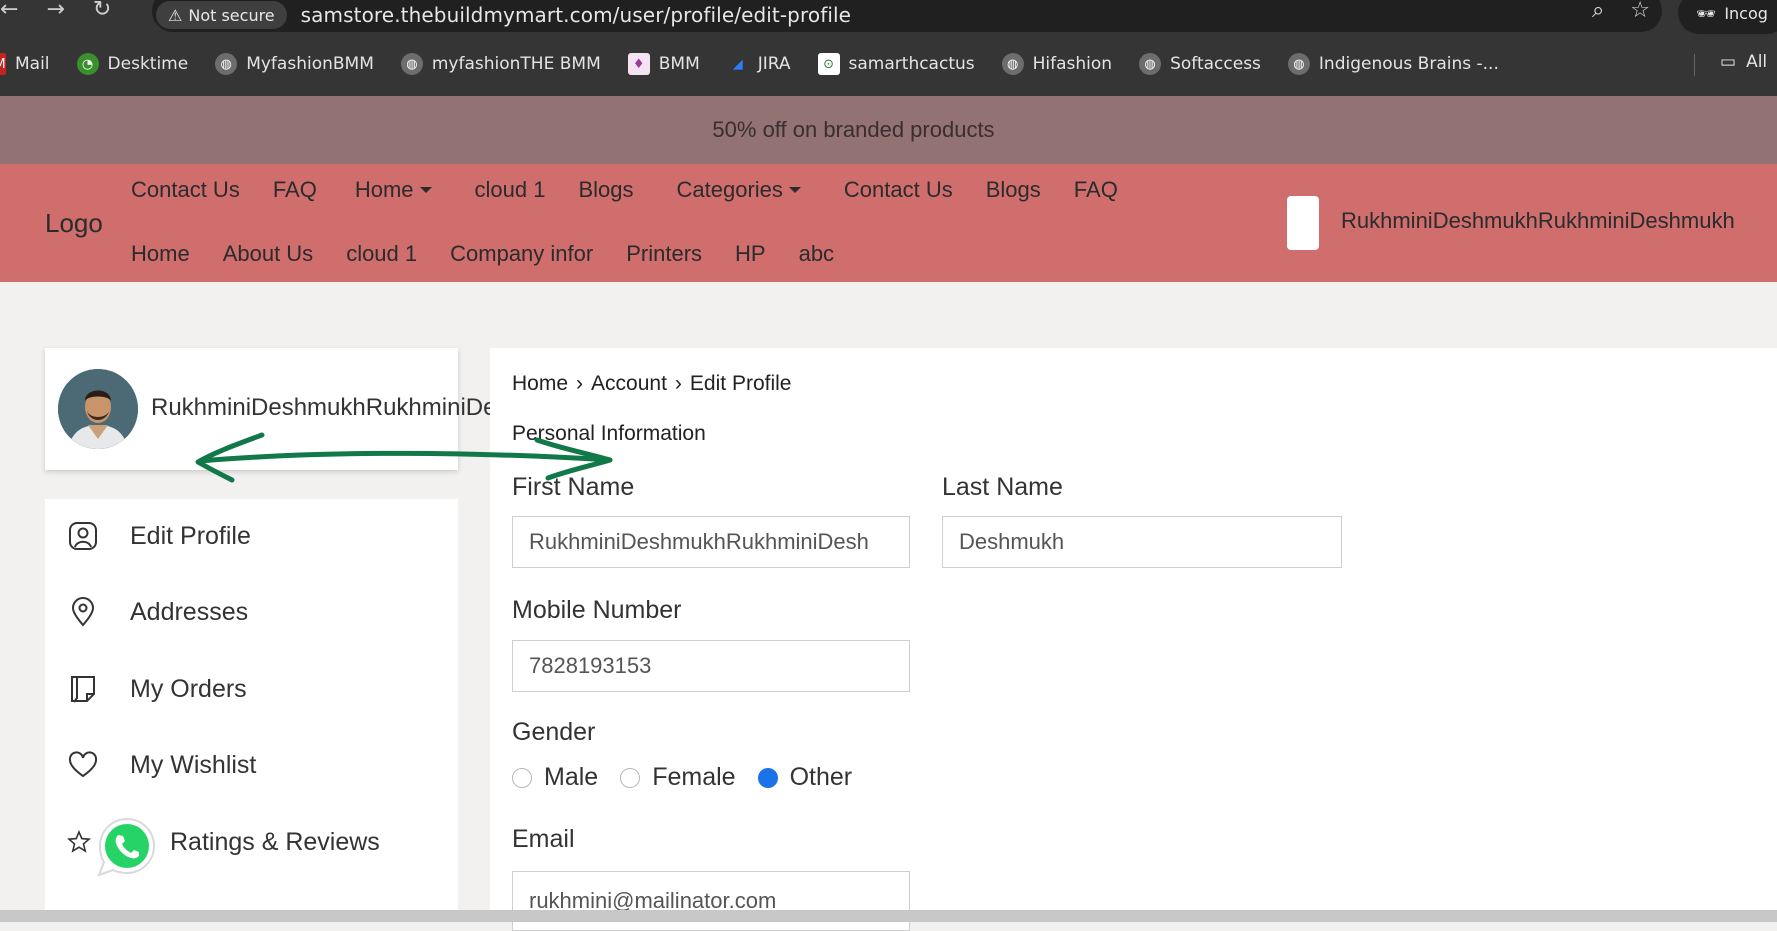 The image size is (1777, 931). I want to click on bookmark-myfashionthebmm: ◍ myfashionTHE BMM, so click(500, 64).